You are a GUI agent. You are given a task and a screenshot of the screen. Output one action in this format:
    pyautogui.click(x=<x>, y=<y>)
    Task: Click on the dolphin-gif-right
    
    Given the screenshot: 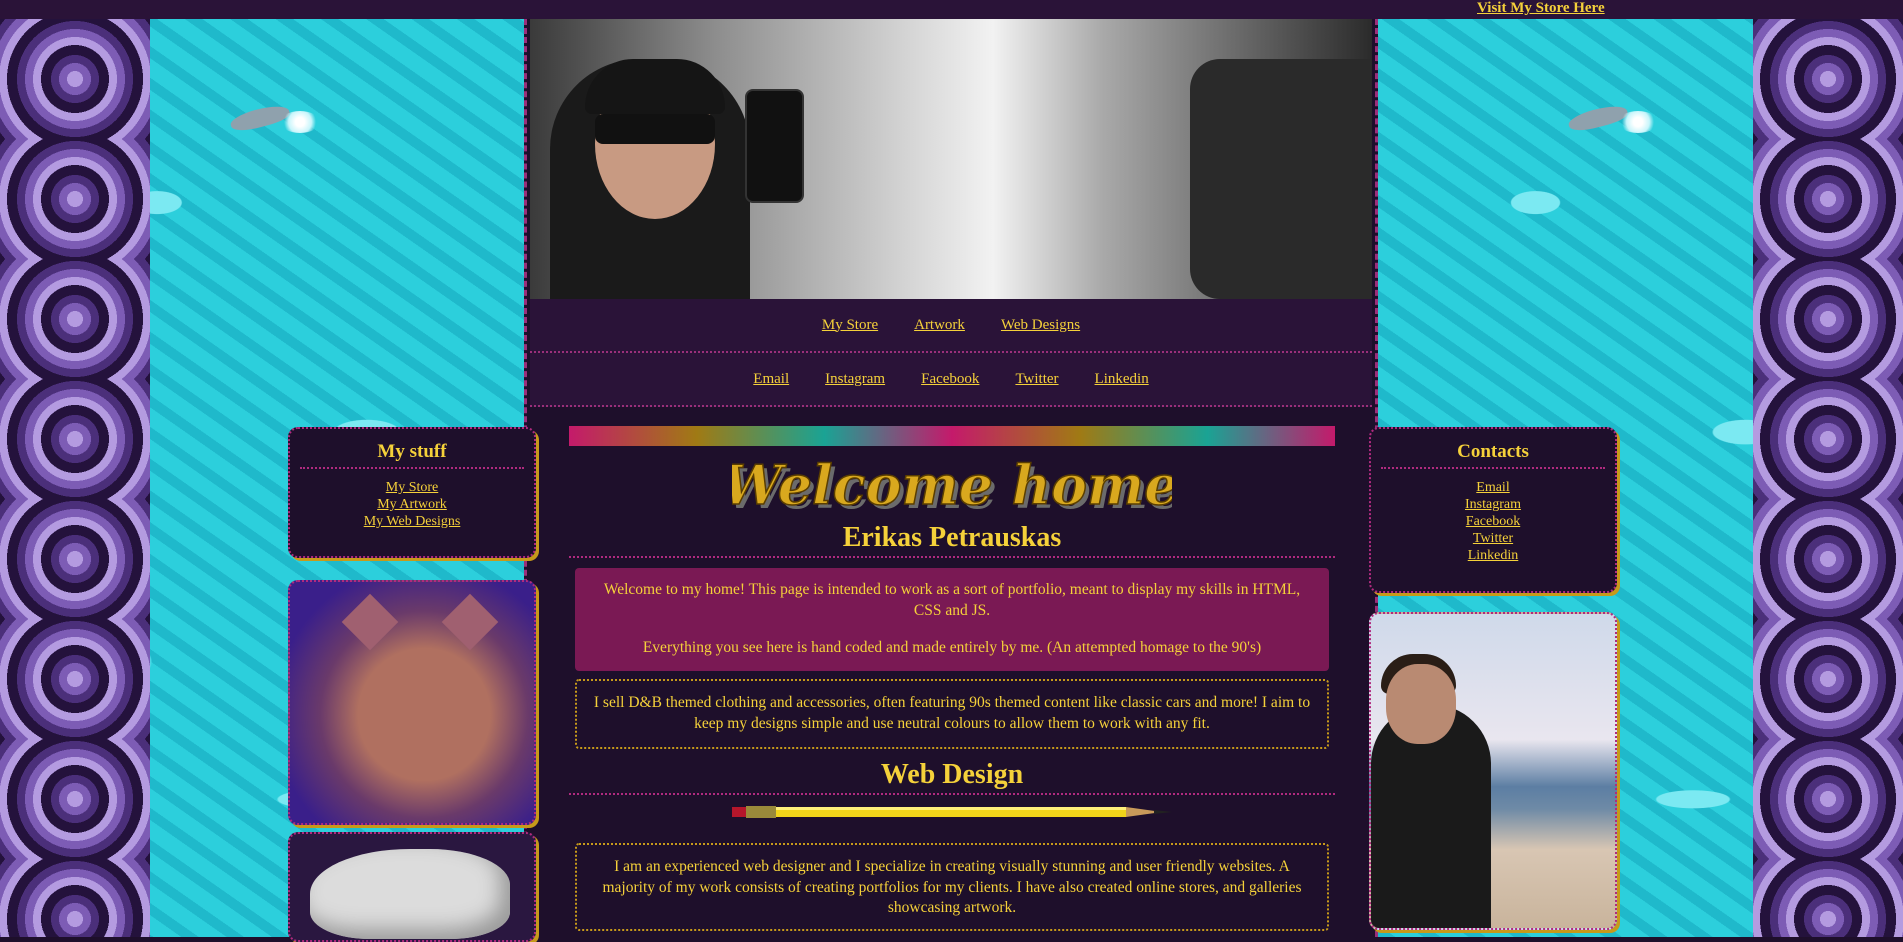 What is the action you would take?
    pyautogui.click(x=1608, y=119)
    